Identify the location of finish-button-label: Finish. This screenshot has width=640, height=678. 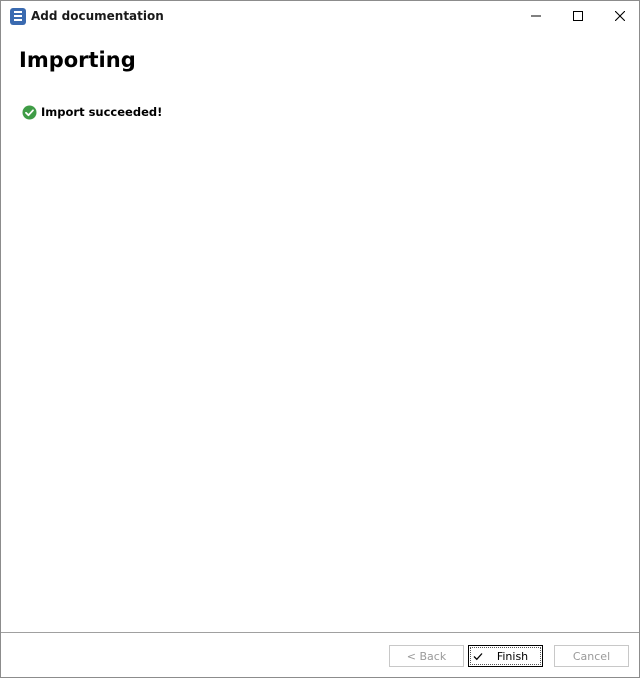
(512, 656).